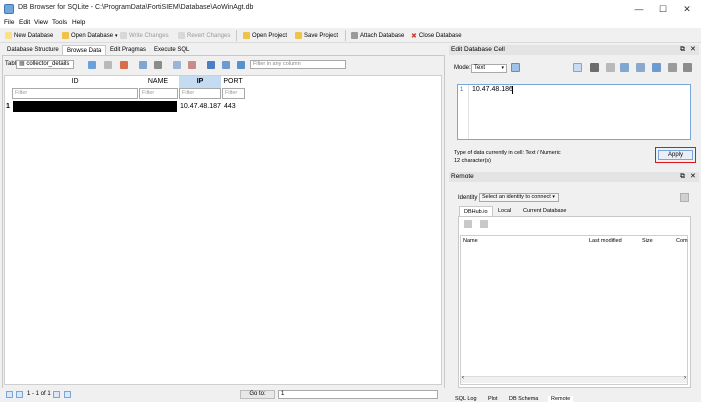 The height and width of the screenshot is (402, 701). I want to click on remote-file-list, so click(574, 310).